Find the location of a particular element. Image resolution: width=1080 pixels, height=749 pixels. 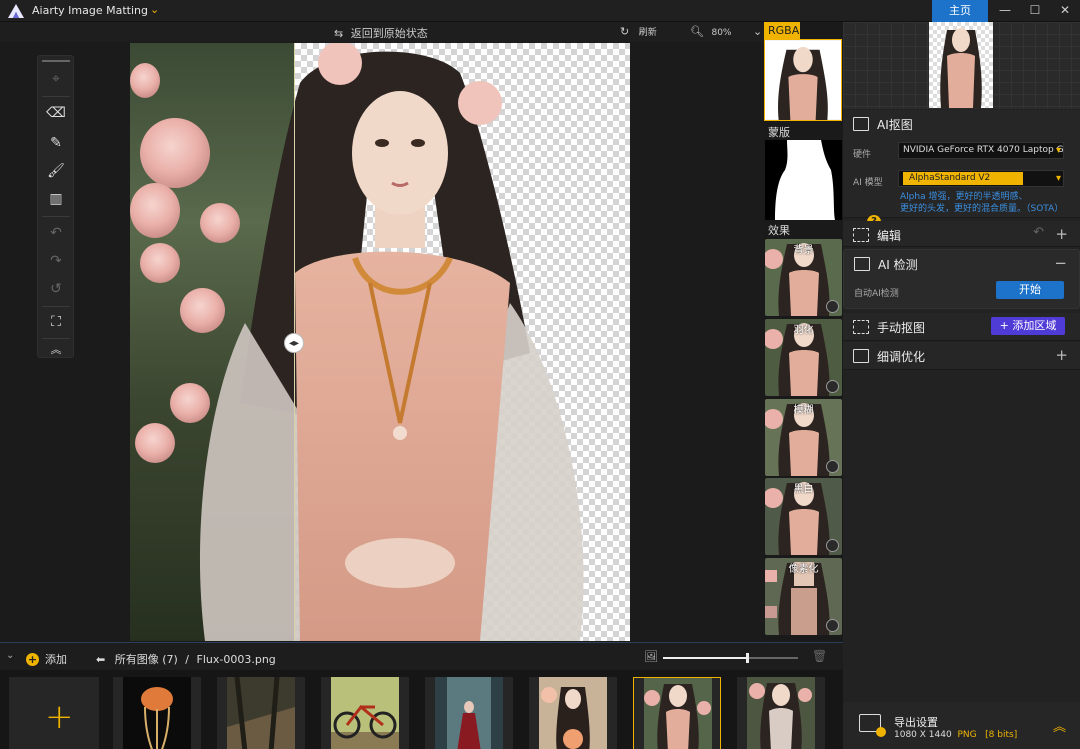

effect-background: 背景 is located at coordinates (803, 277).